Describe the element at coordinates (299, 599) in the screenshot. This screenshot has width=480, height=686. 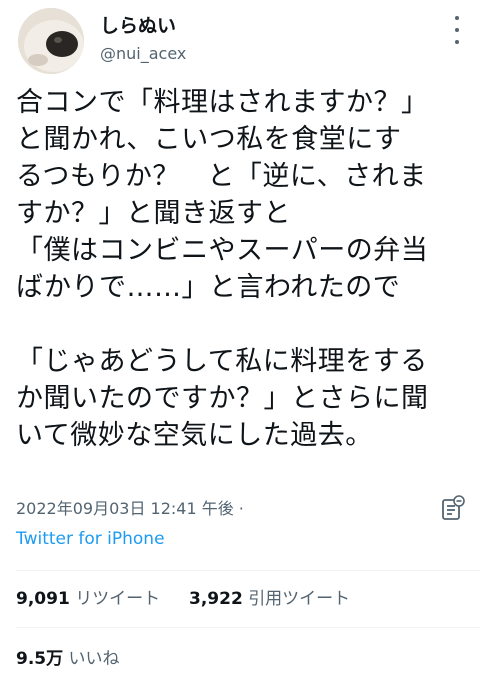
I see `quotes-label: 引用ツイート` at that location.